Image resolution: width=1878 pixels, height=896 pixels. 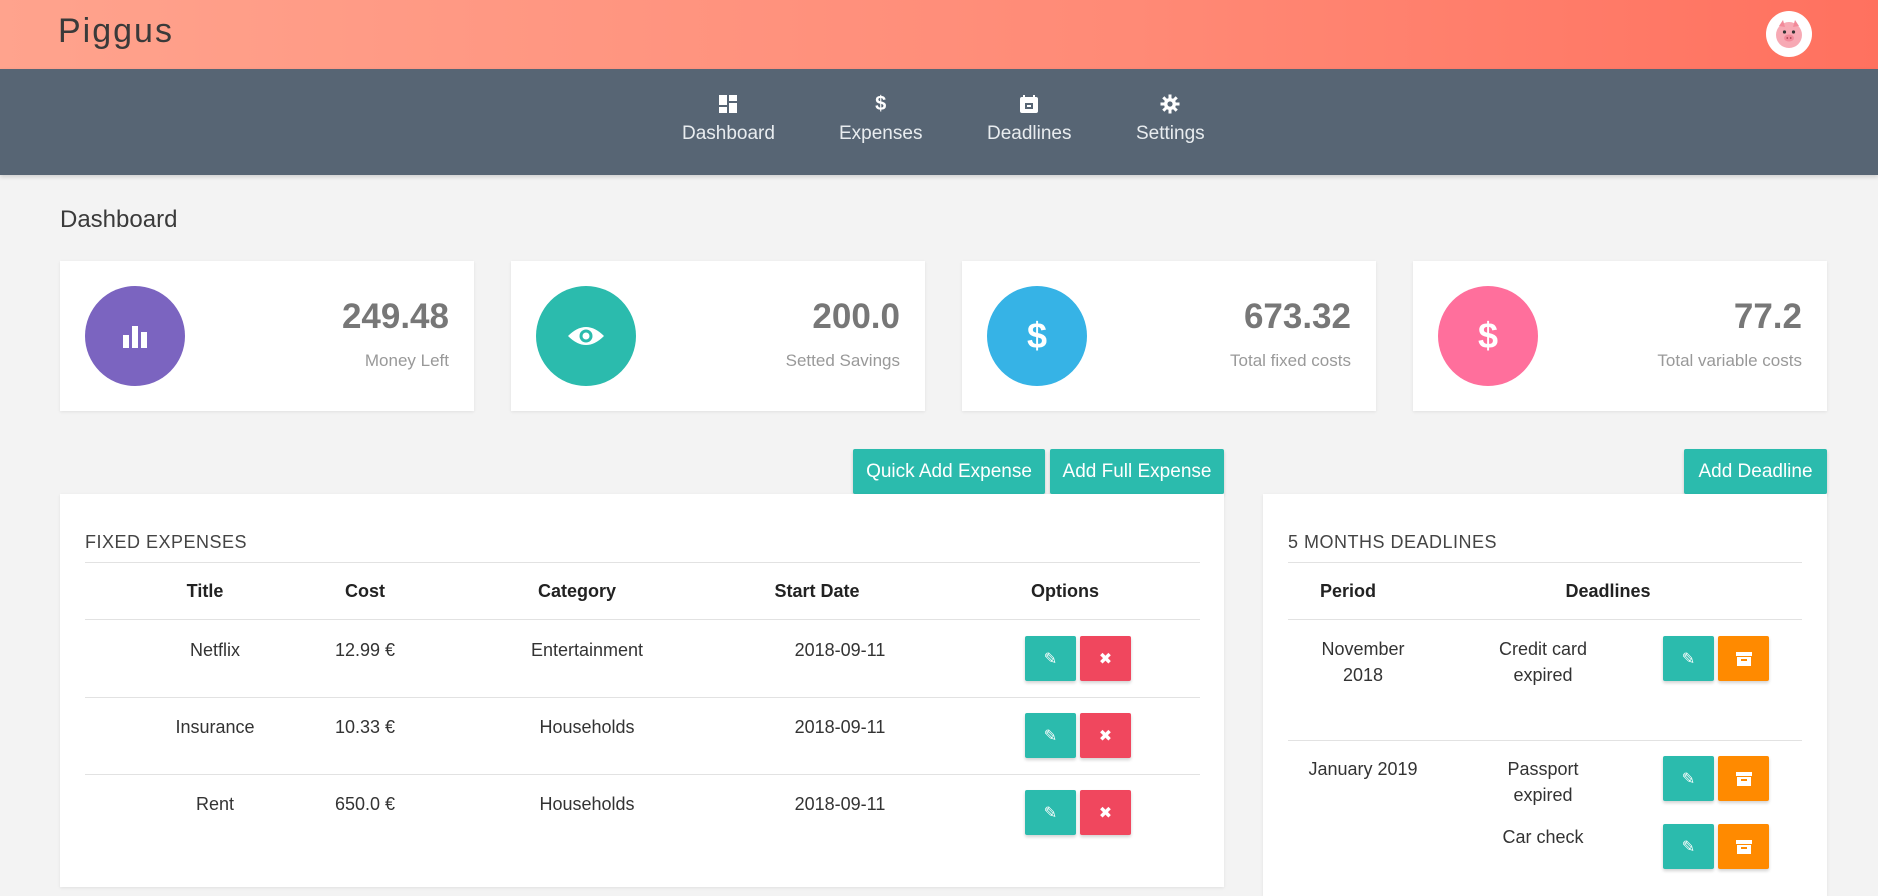 I want to click on period-line: November, so click(x=1363, y=649).